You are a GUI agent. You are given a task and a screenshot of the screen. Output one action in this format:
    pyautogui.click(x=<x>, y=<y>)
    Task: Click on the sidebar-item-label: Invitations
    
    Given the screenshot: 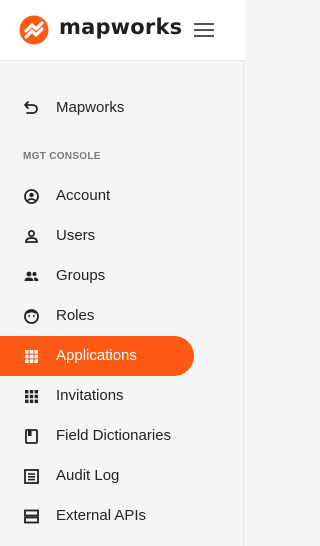 What is the action you would take?
    pyautogui.click(x=90, y=395)
    